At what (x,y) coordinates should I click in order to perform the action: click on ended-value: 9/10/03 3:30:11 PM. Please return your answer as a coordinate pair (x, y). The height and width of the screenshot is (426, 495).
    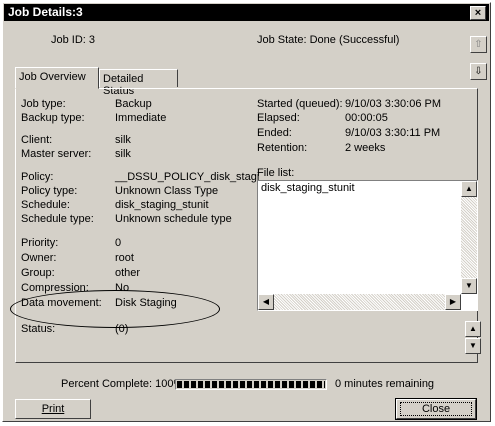
    Looking at the image, I should click on (393, 133).